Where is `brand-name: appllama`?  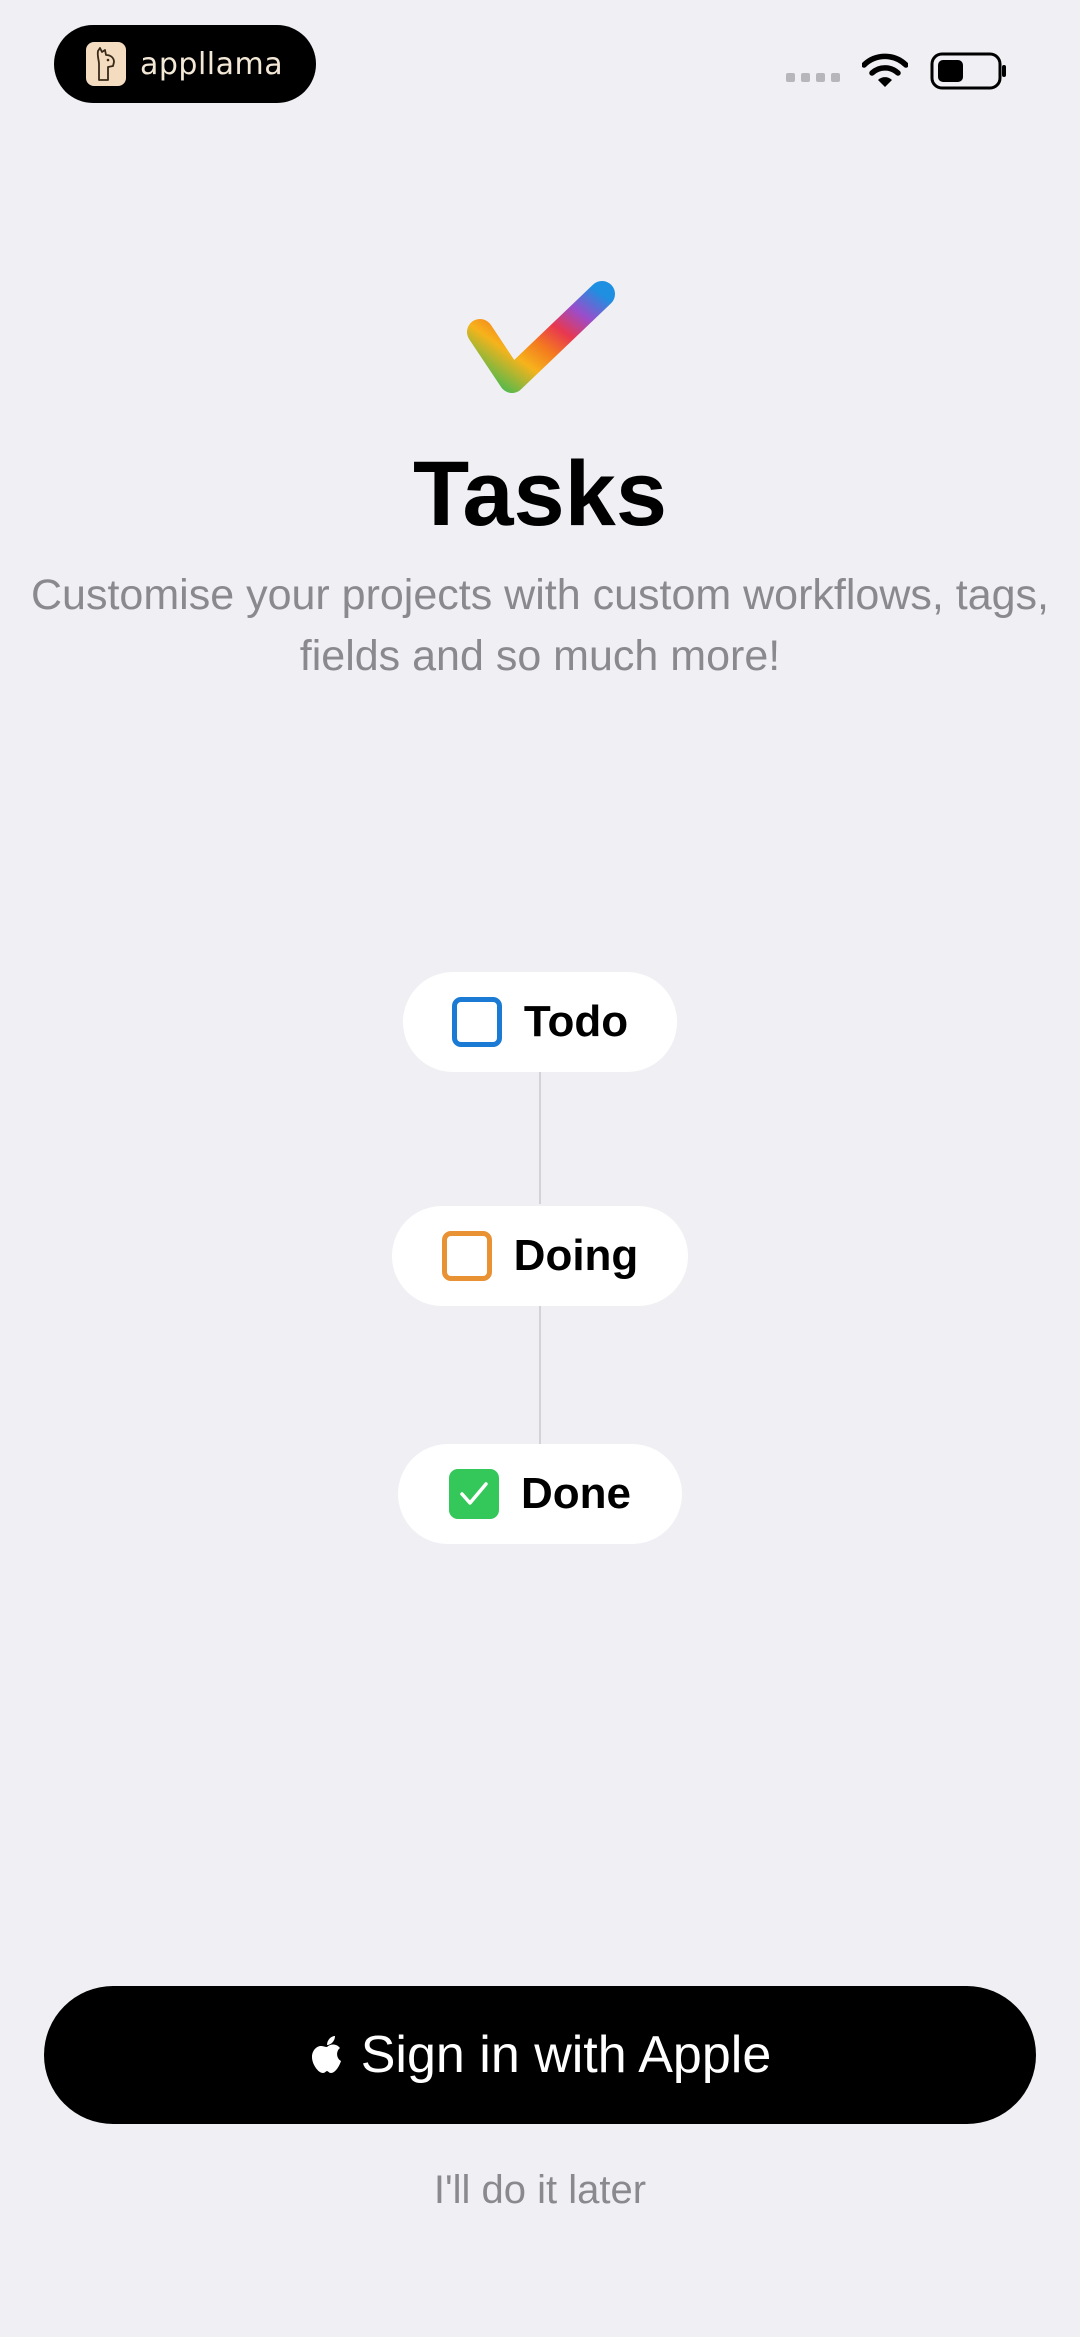
brand-name: appllama is located at coordinates (212, 64).